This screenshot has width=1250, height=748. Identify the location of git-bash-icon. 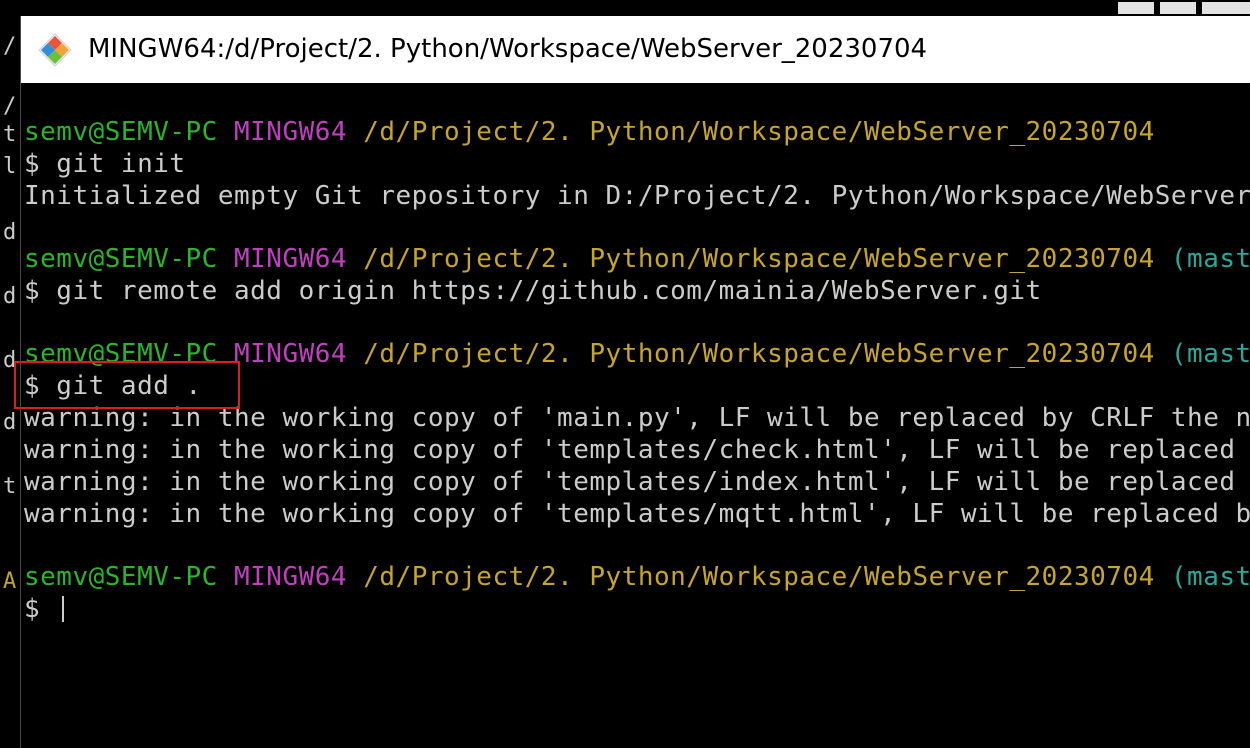
(55, 50).